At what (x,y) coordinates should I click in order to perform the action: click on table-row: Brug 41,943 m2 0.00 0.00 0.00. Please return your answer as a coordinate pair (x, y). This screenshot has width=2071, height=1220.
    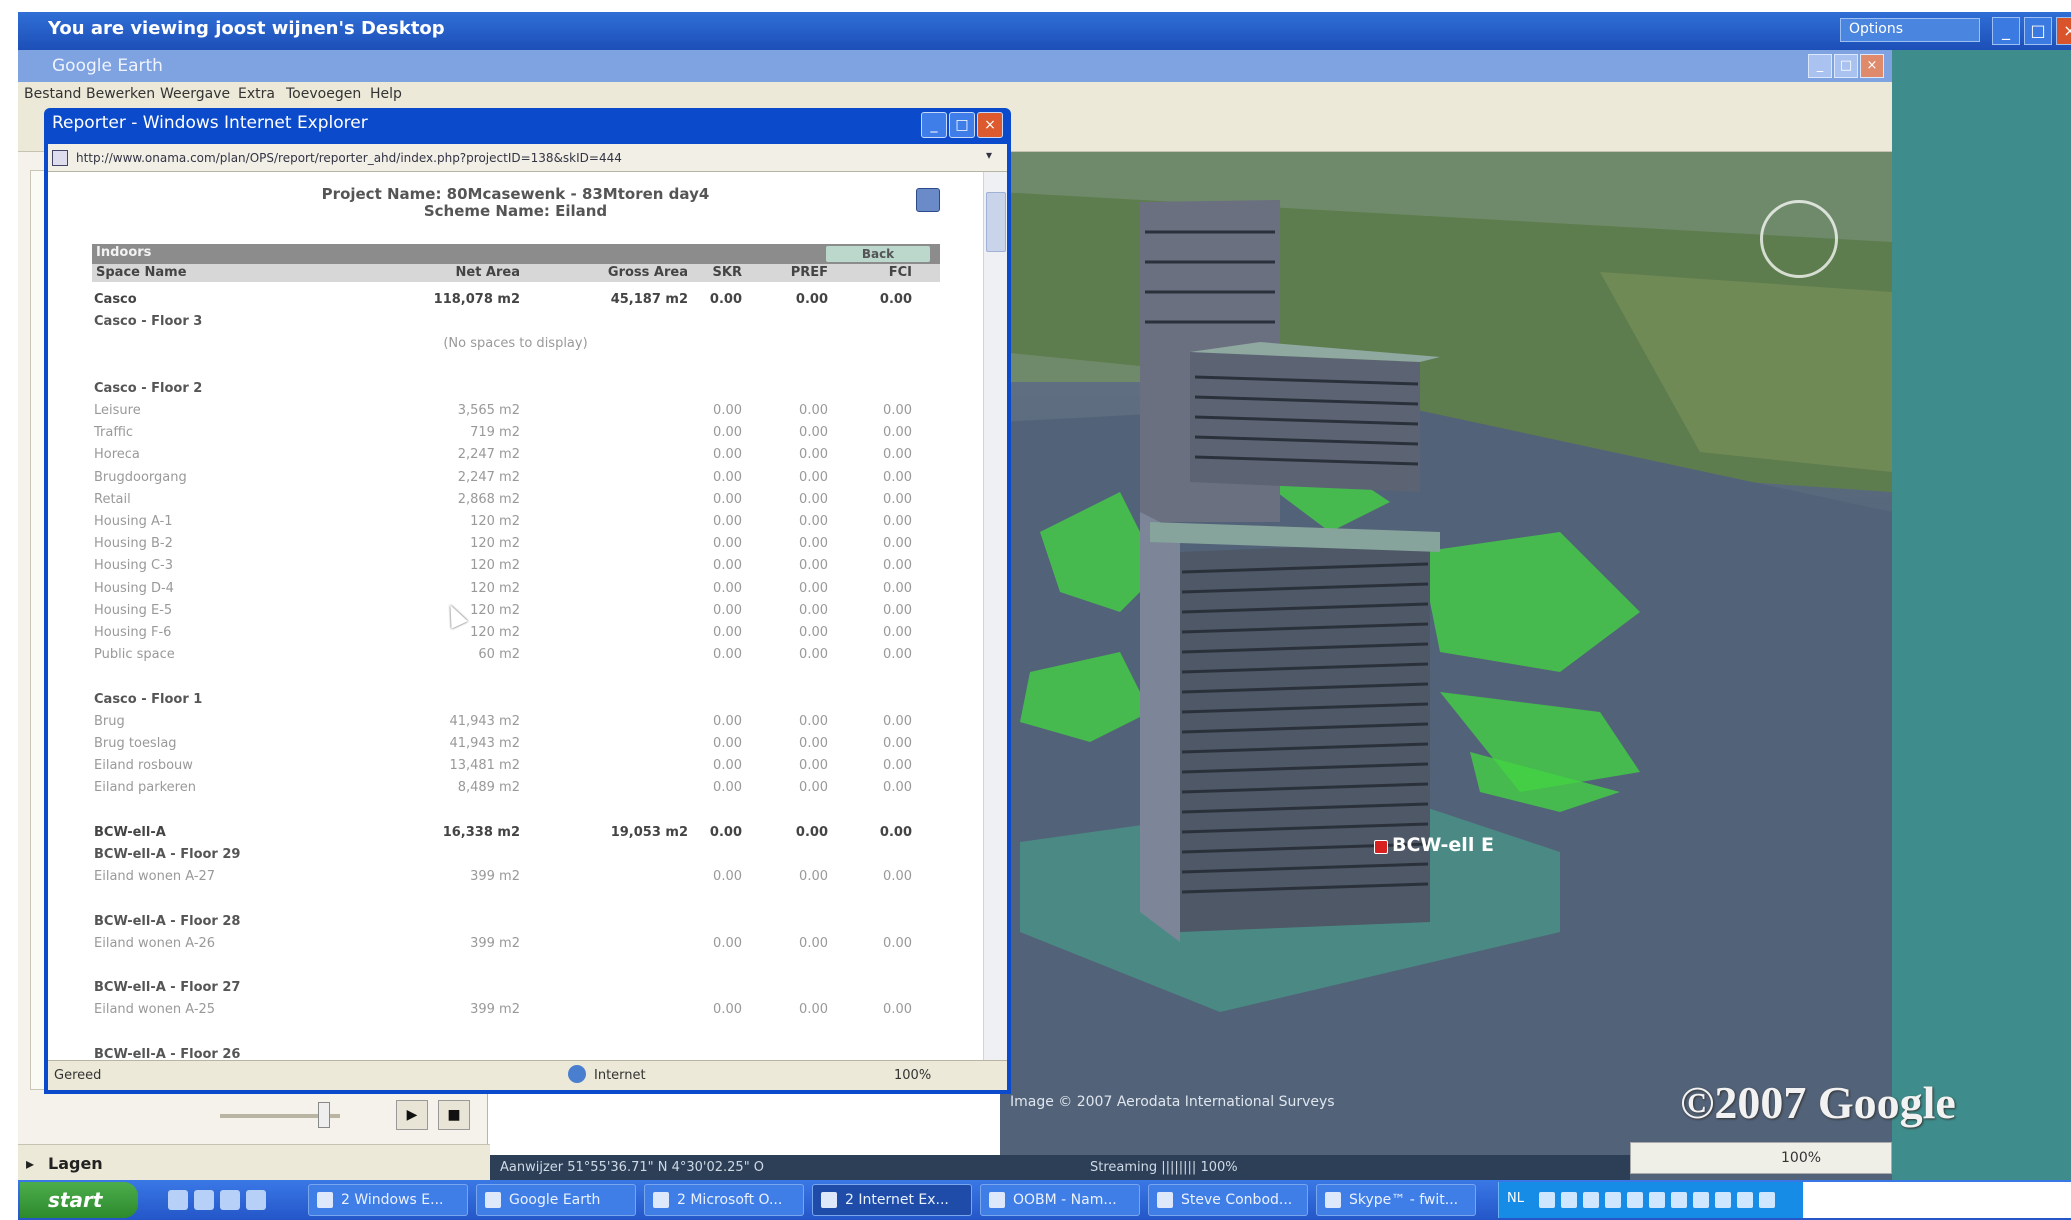
    Looking at the image, I should click on (516, 722).